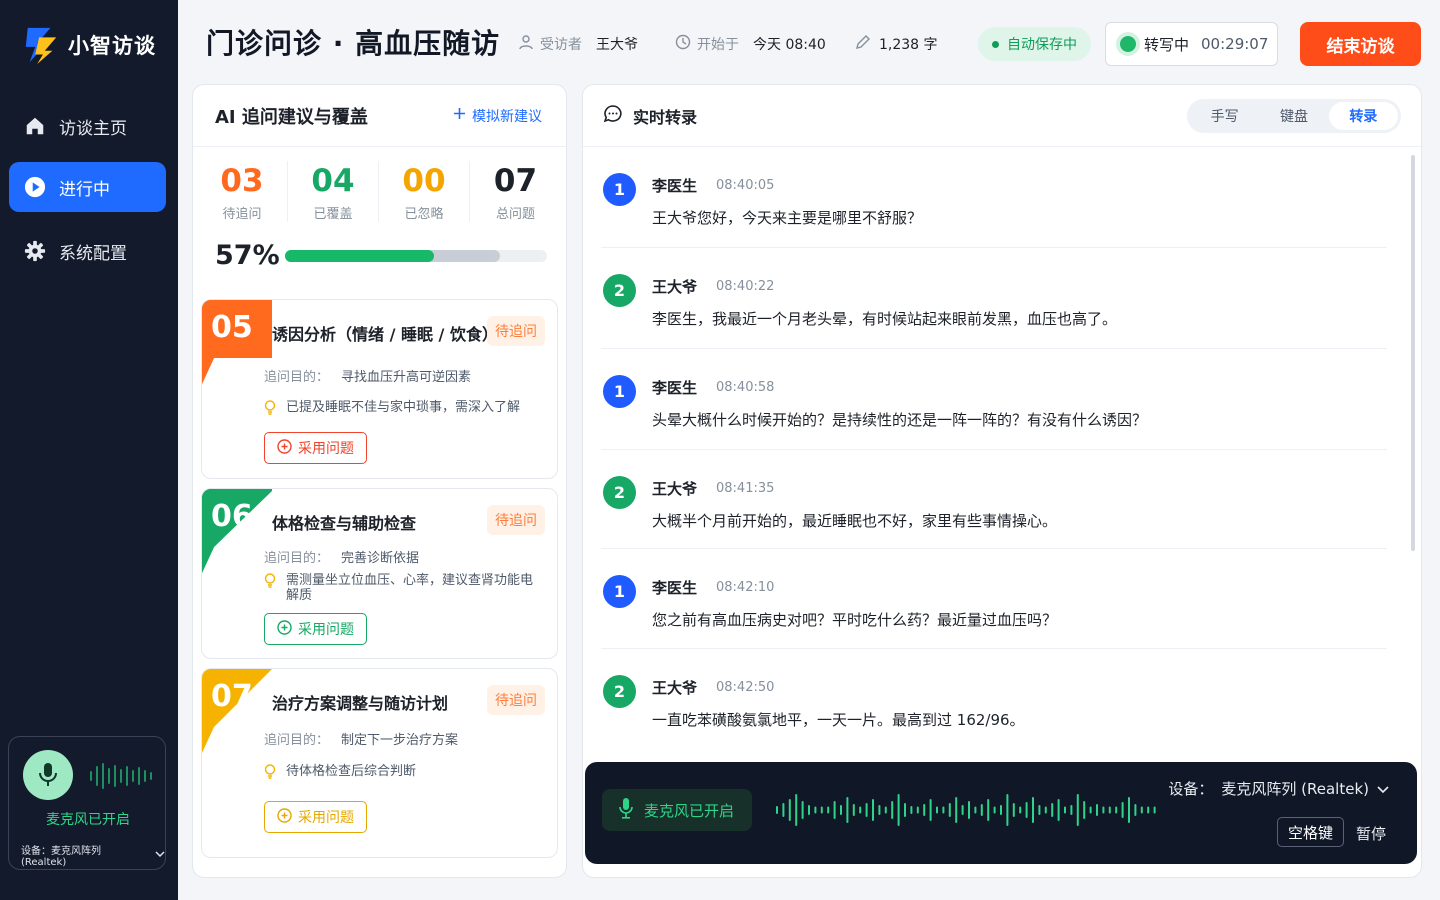  I want to click on sidebar-item-label: 系统配置, so click(93, 253).